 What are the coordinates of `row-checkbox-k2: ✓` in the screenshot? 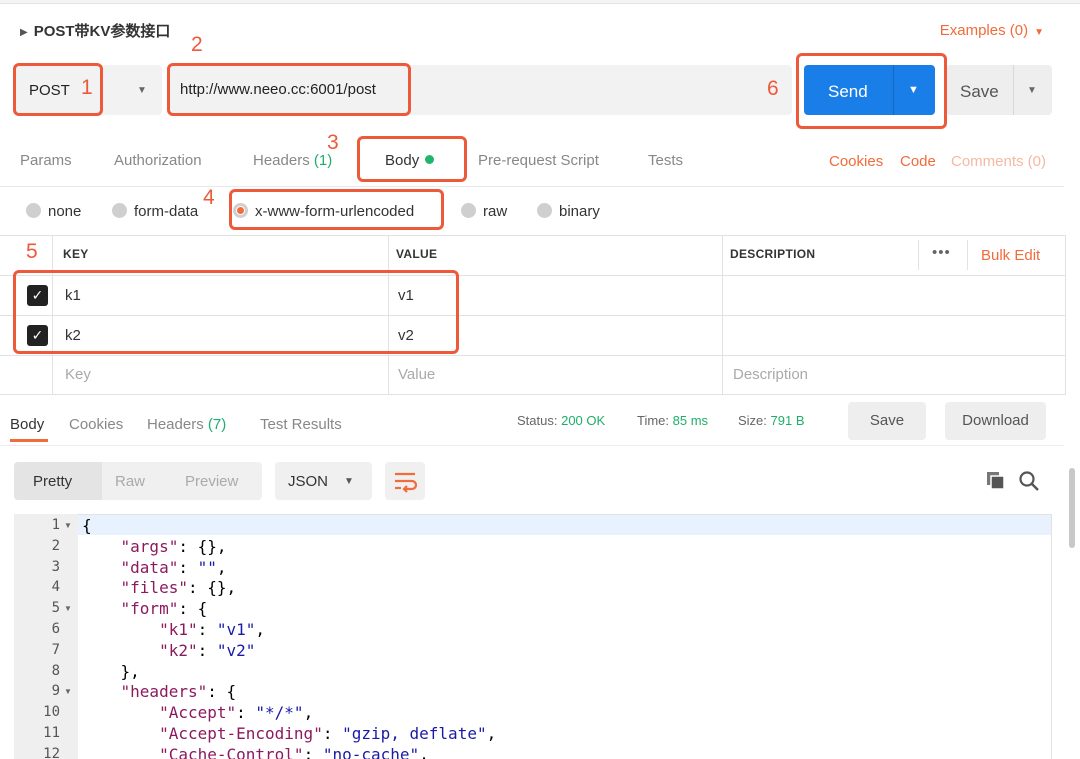 It's located at (37, 335).